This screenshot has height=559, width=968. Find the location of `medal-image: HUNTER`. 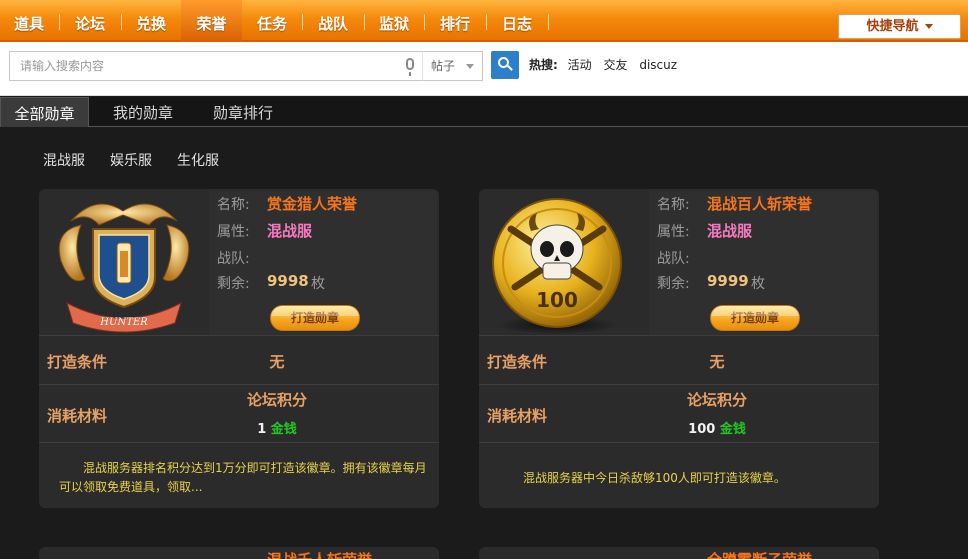

medal-image: HUNTER is located at coordinates (124, 263).